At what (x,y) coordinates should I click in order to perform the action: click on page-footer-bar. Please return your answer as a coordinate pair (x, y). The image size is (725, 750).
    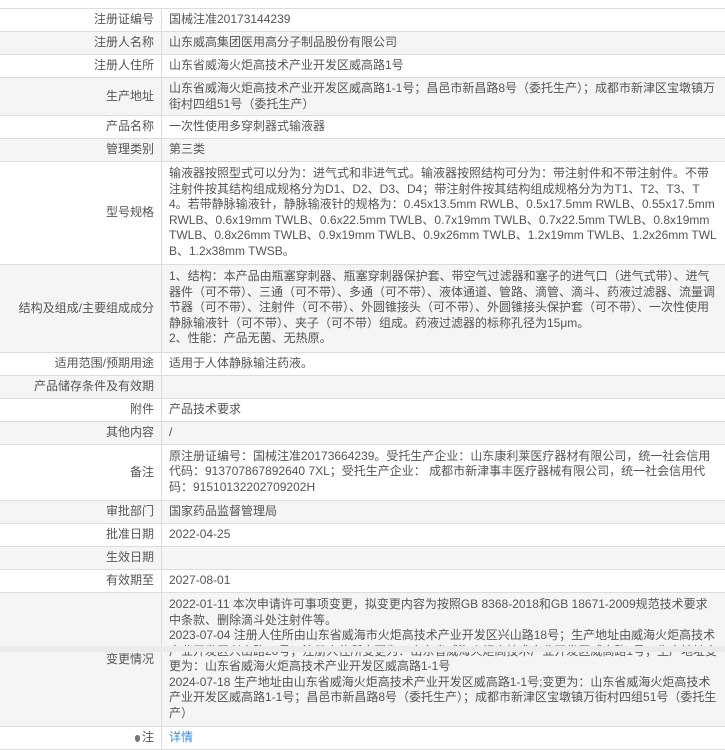
    Looking at the image, I should click on (362, 649).